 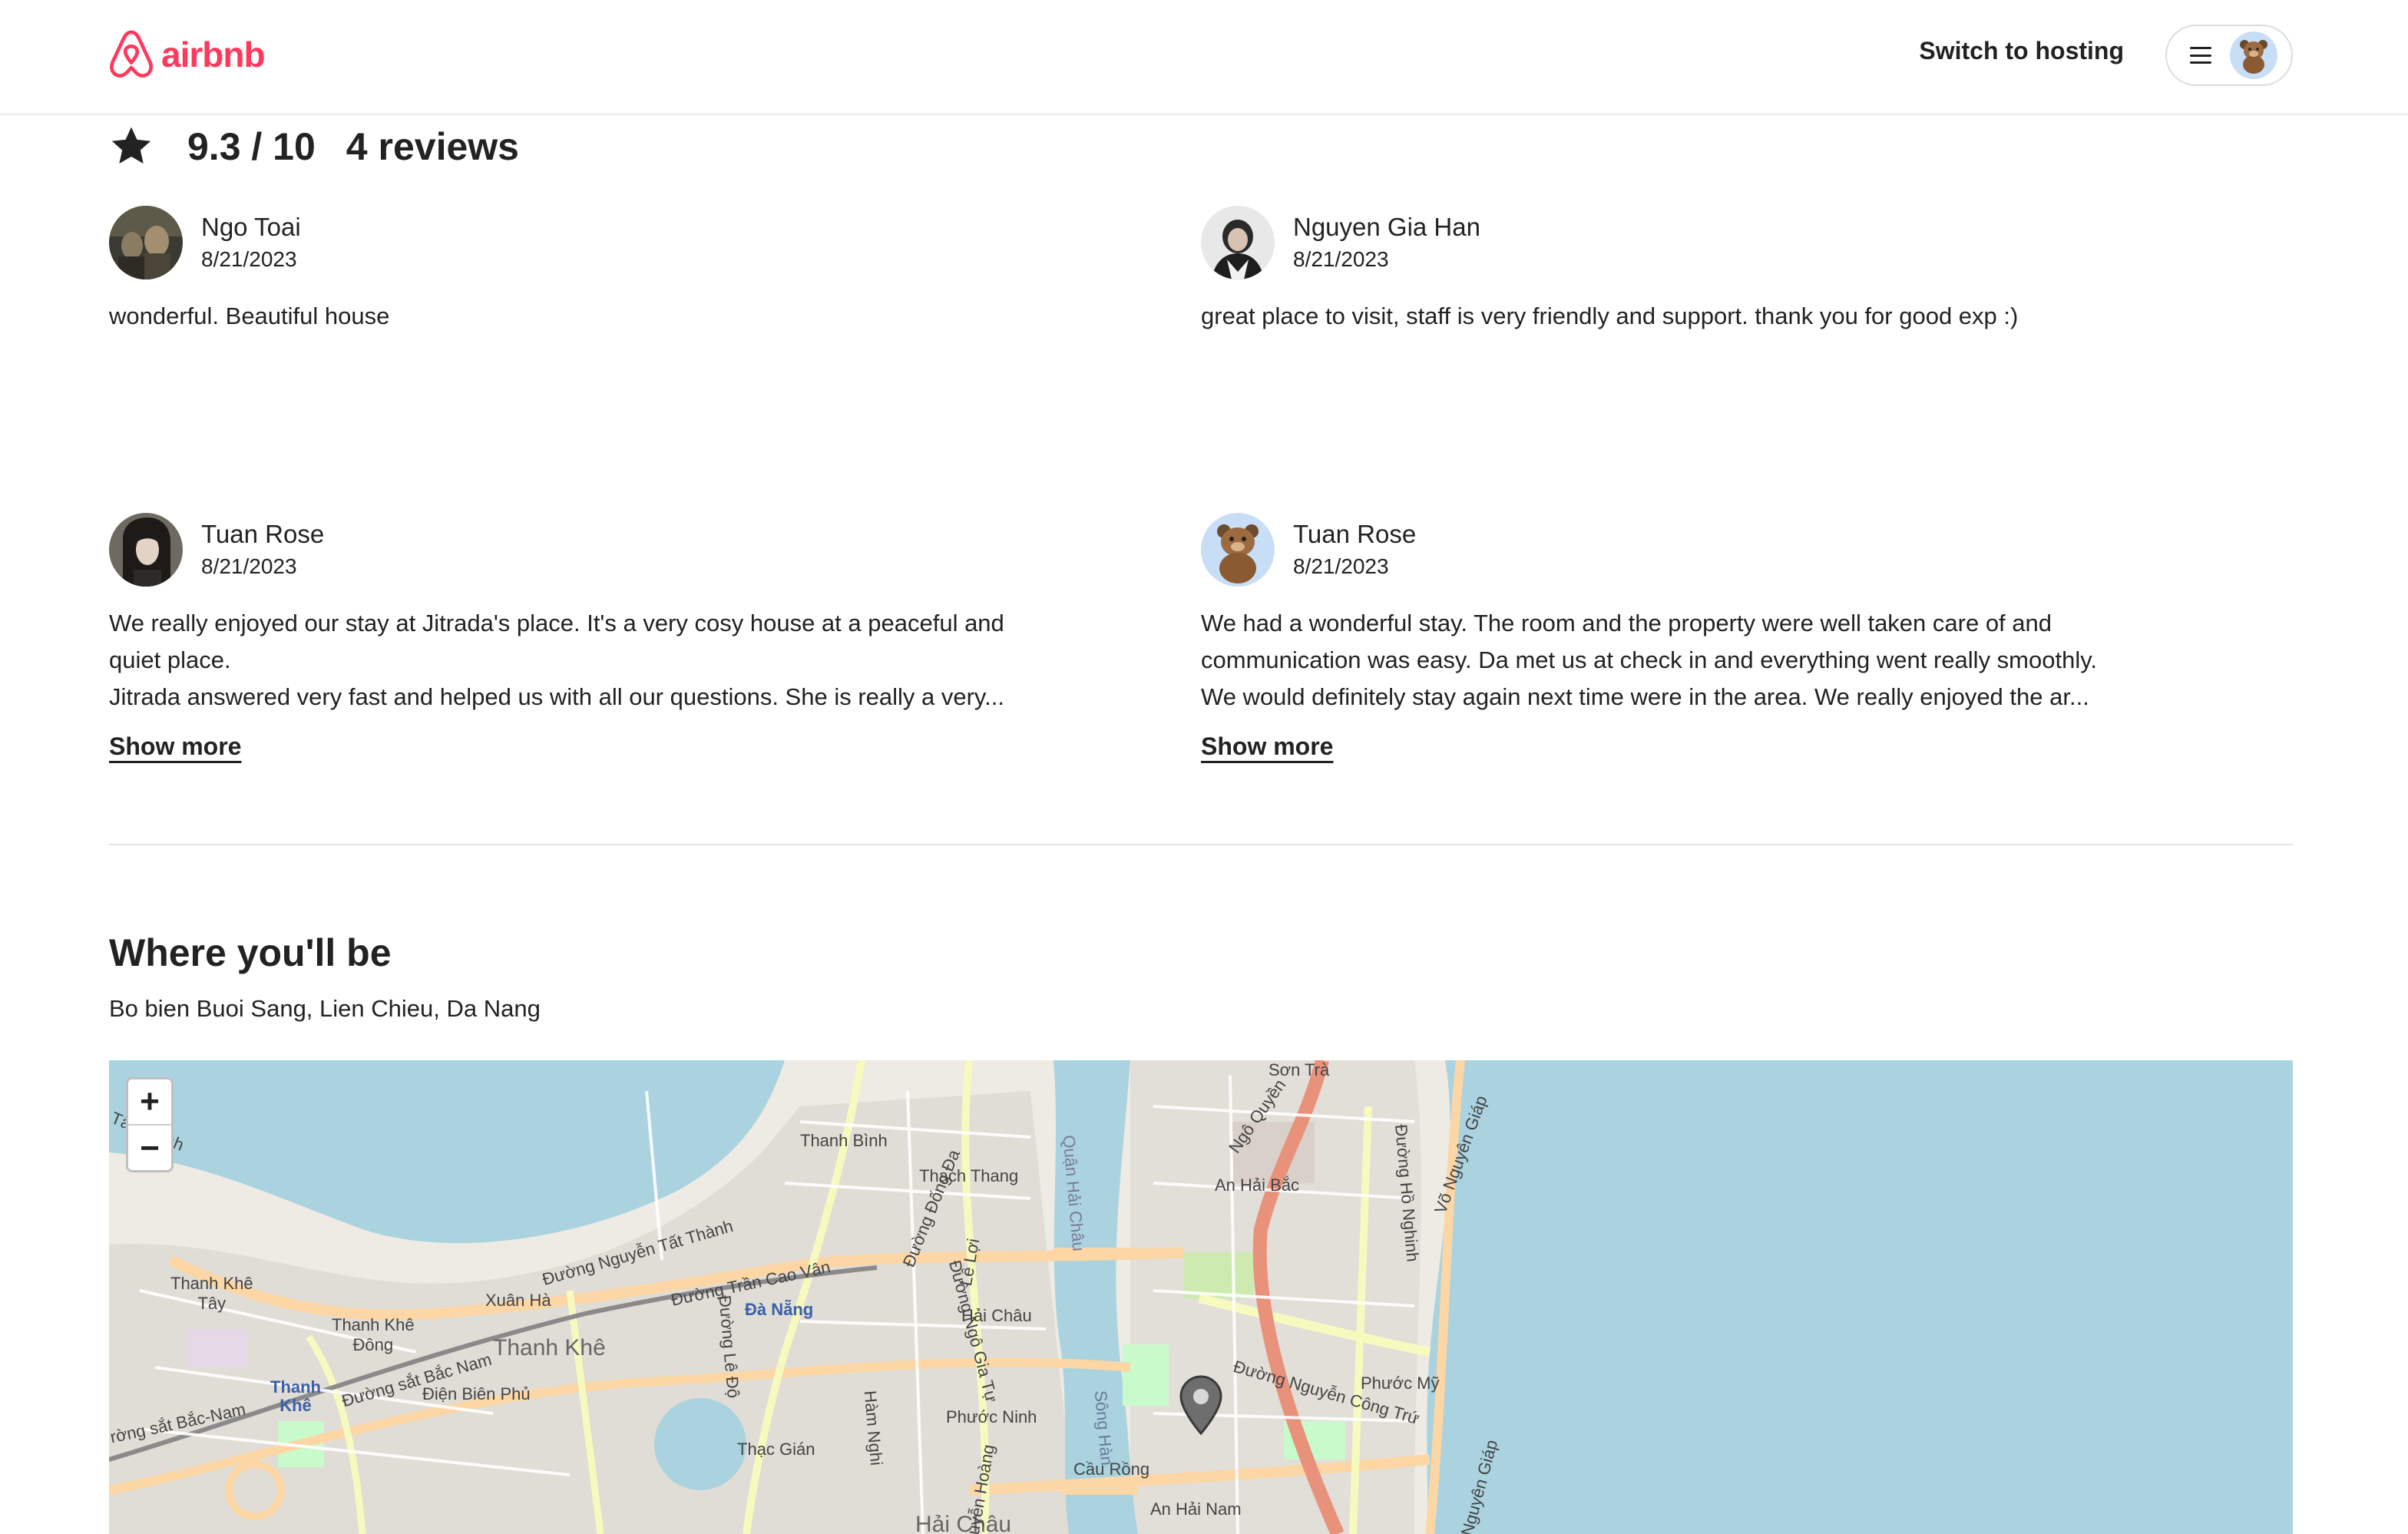 I want to click on airbnb-logo: airbnb, so click(x=187, y=54).